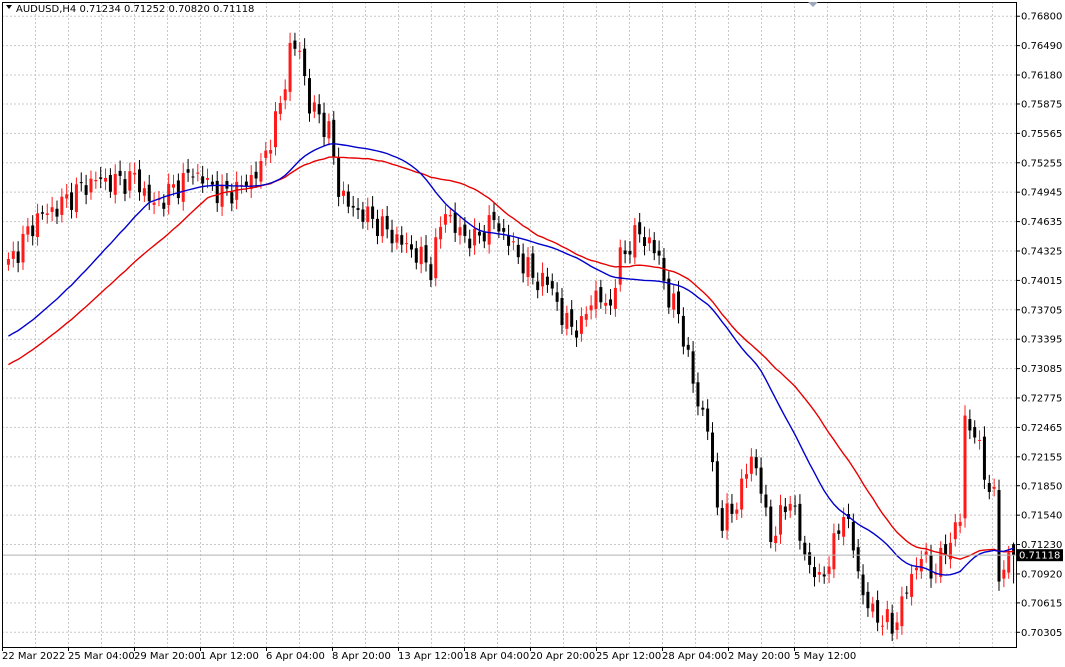  What do you see at coordinates (1041, 340) in the screenshot?
I see `y-tick-label: 0.73395` at bounding box center [1041, 340].